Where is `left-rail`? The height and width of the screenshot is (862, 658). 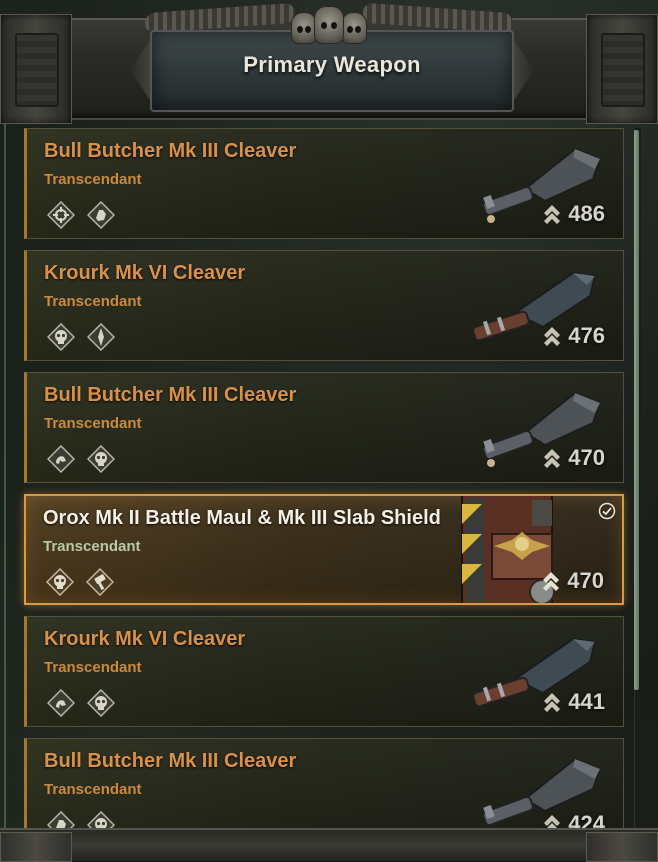
left-rail is located at coordinates (5, 485).